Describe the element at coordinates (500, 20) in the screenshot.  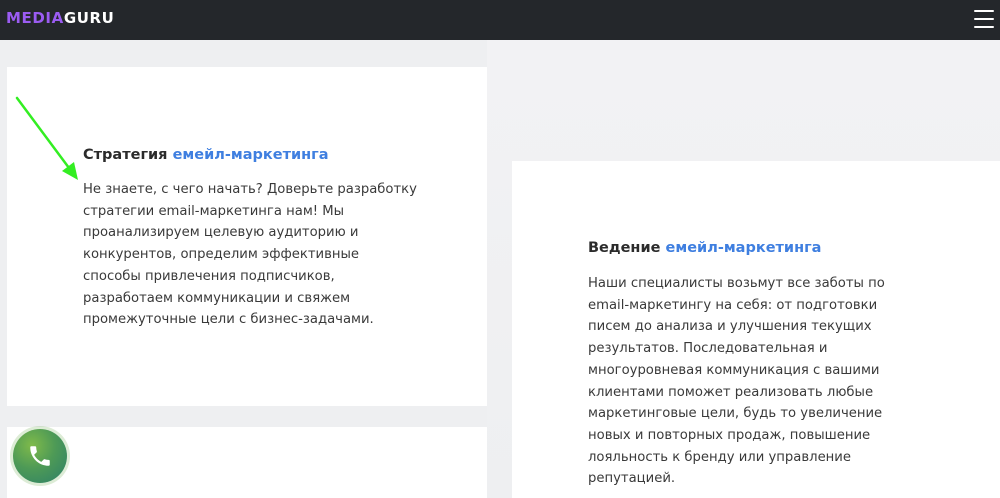
I see `top-navigation-bar: MEDIAGURU` at that location.